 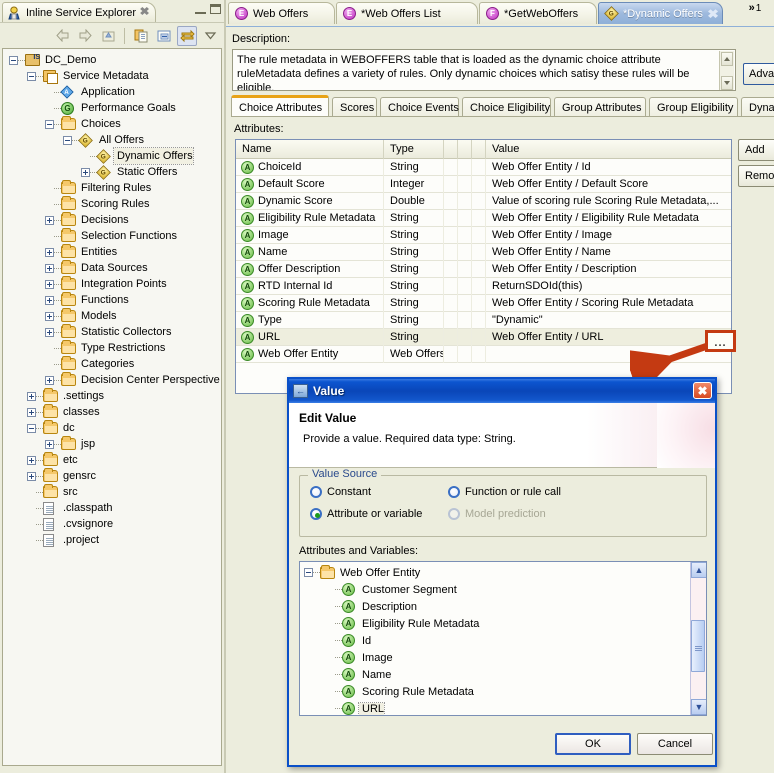 What do you see at coordinates (112, 444) in the screenshot?
I see `tree-item-jsp: jsp` at bounding box center [112, 444].